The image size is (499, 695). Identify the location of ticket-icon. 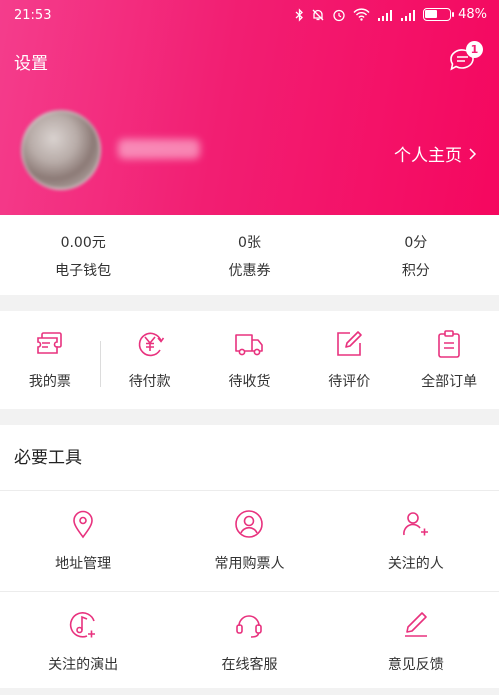
(49, 343).